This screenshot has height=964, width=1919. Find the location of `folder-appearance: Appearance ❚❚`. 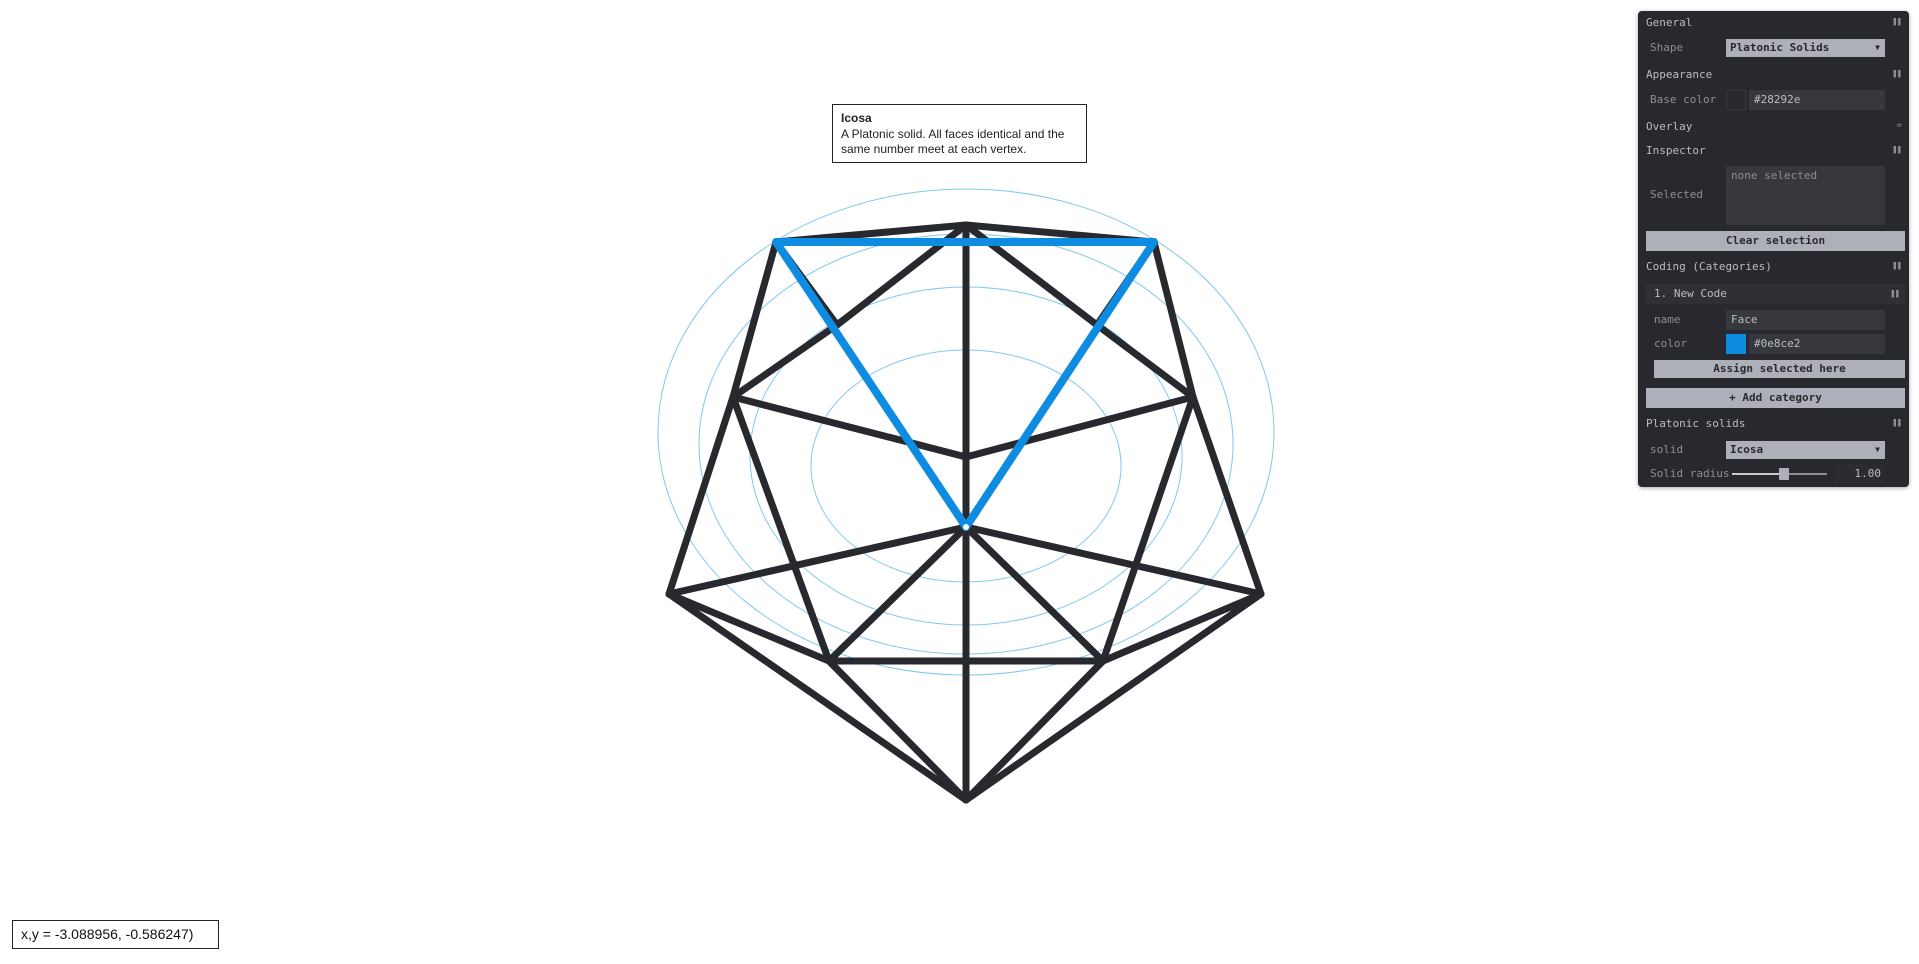

folder-appearance: Appearance ❚❚ is located at coordinates (1774, 74).